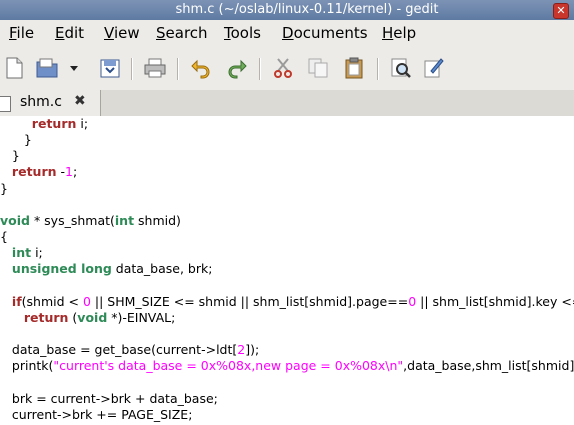  Describe the element at coordinates (434, 68) in the screenshot. I see `find-replace-icon` at that location.